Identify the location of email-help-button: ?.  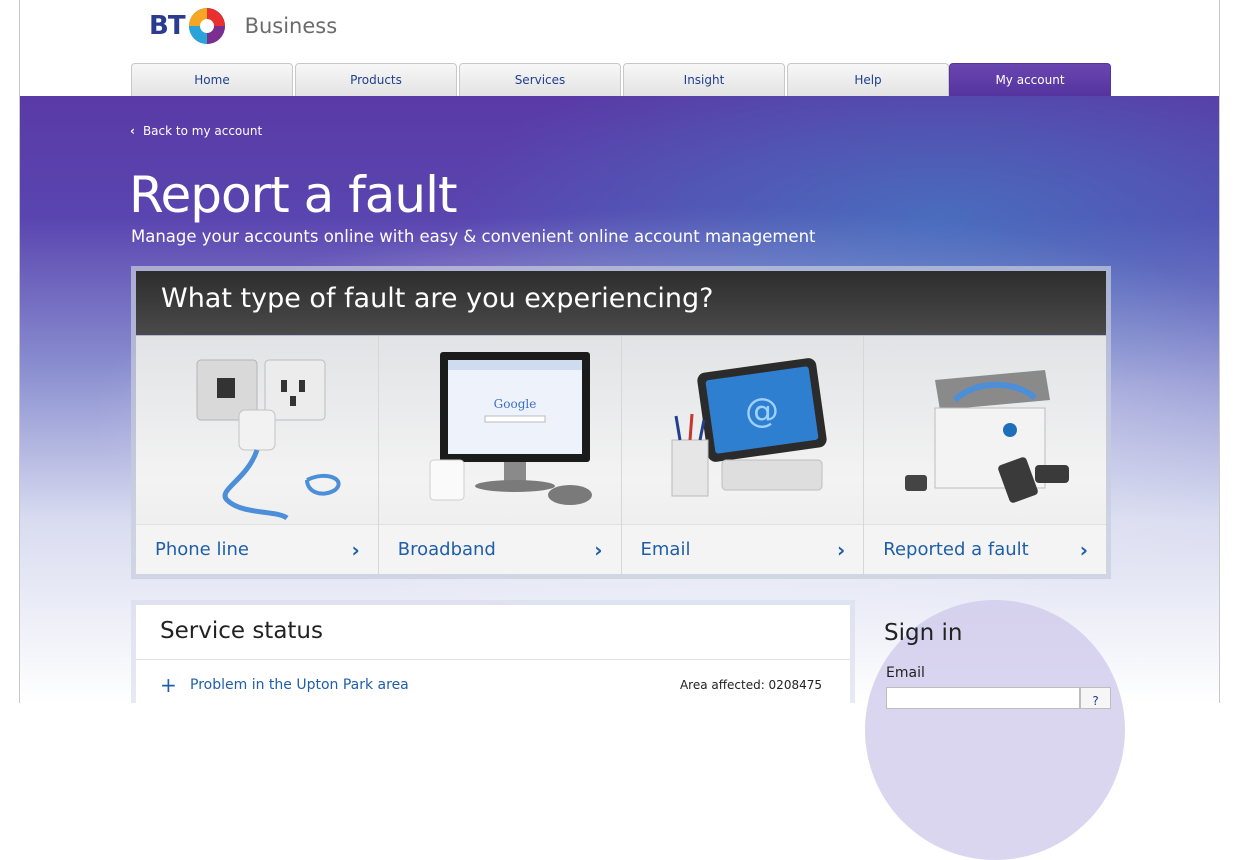
(1095, 698).